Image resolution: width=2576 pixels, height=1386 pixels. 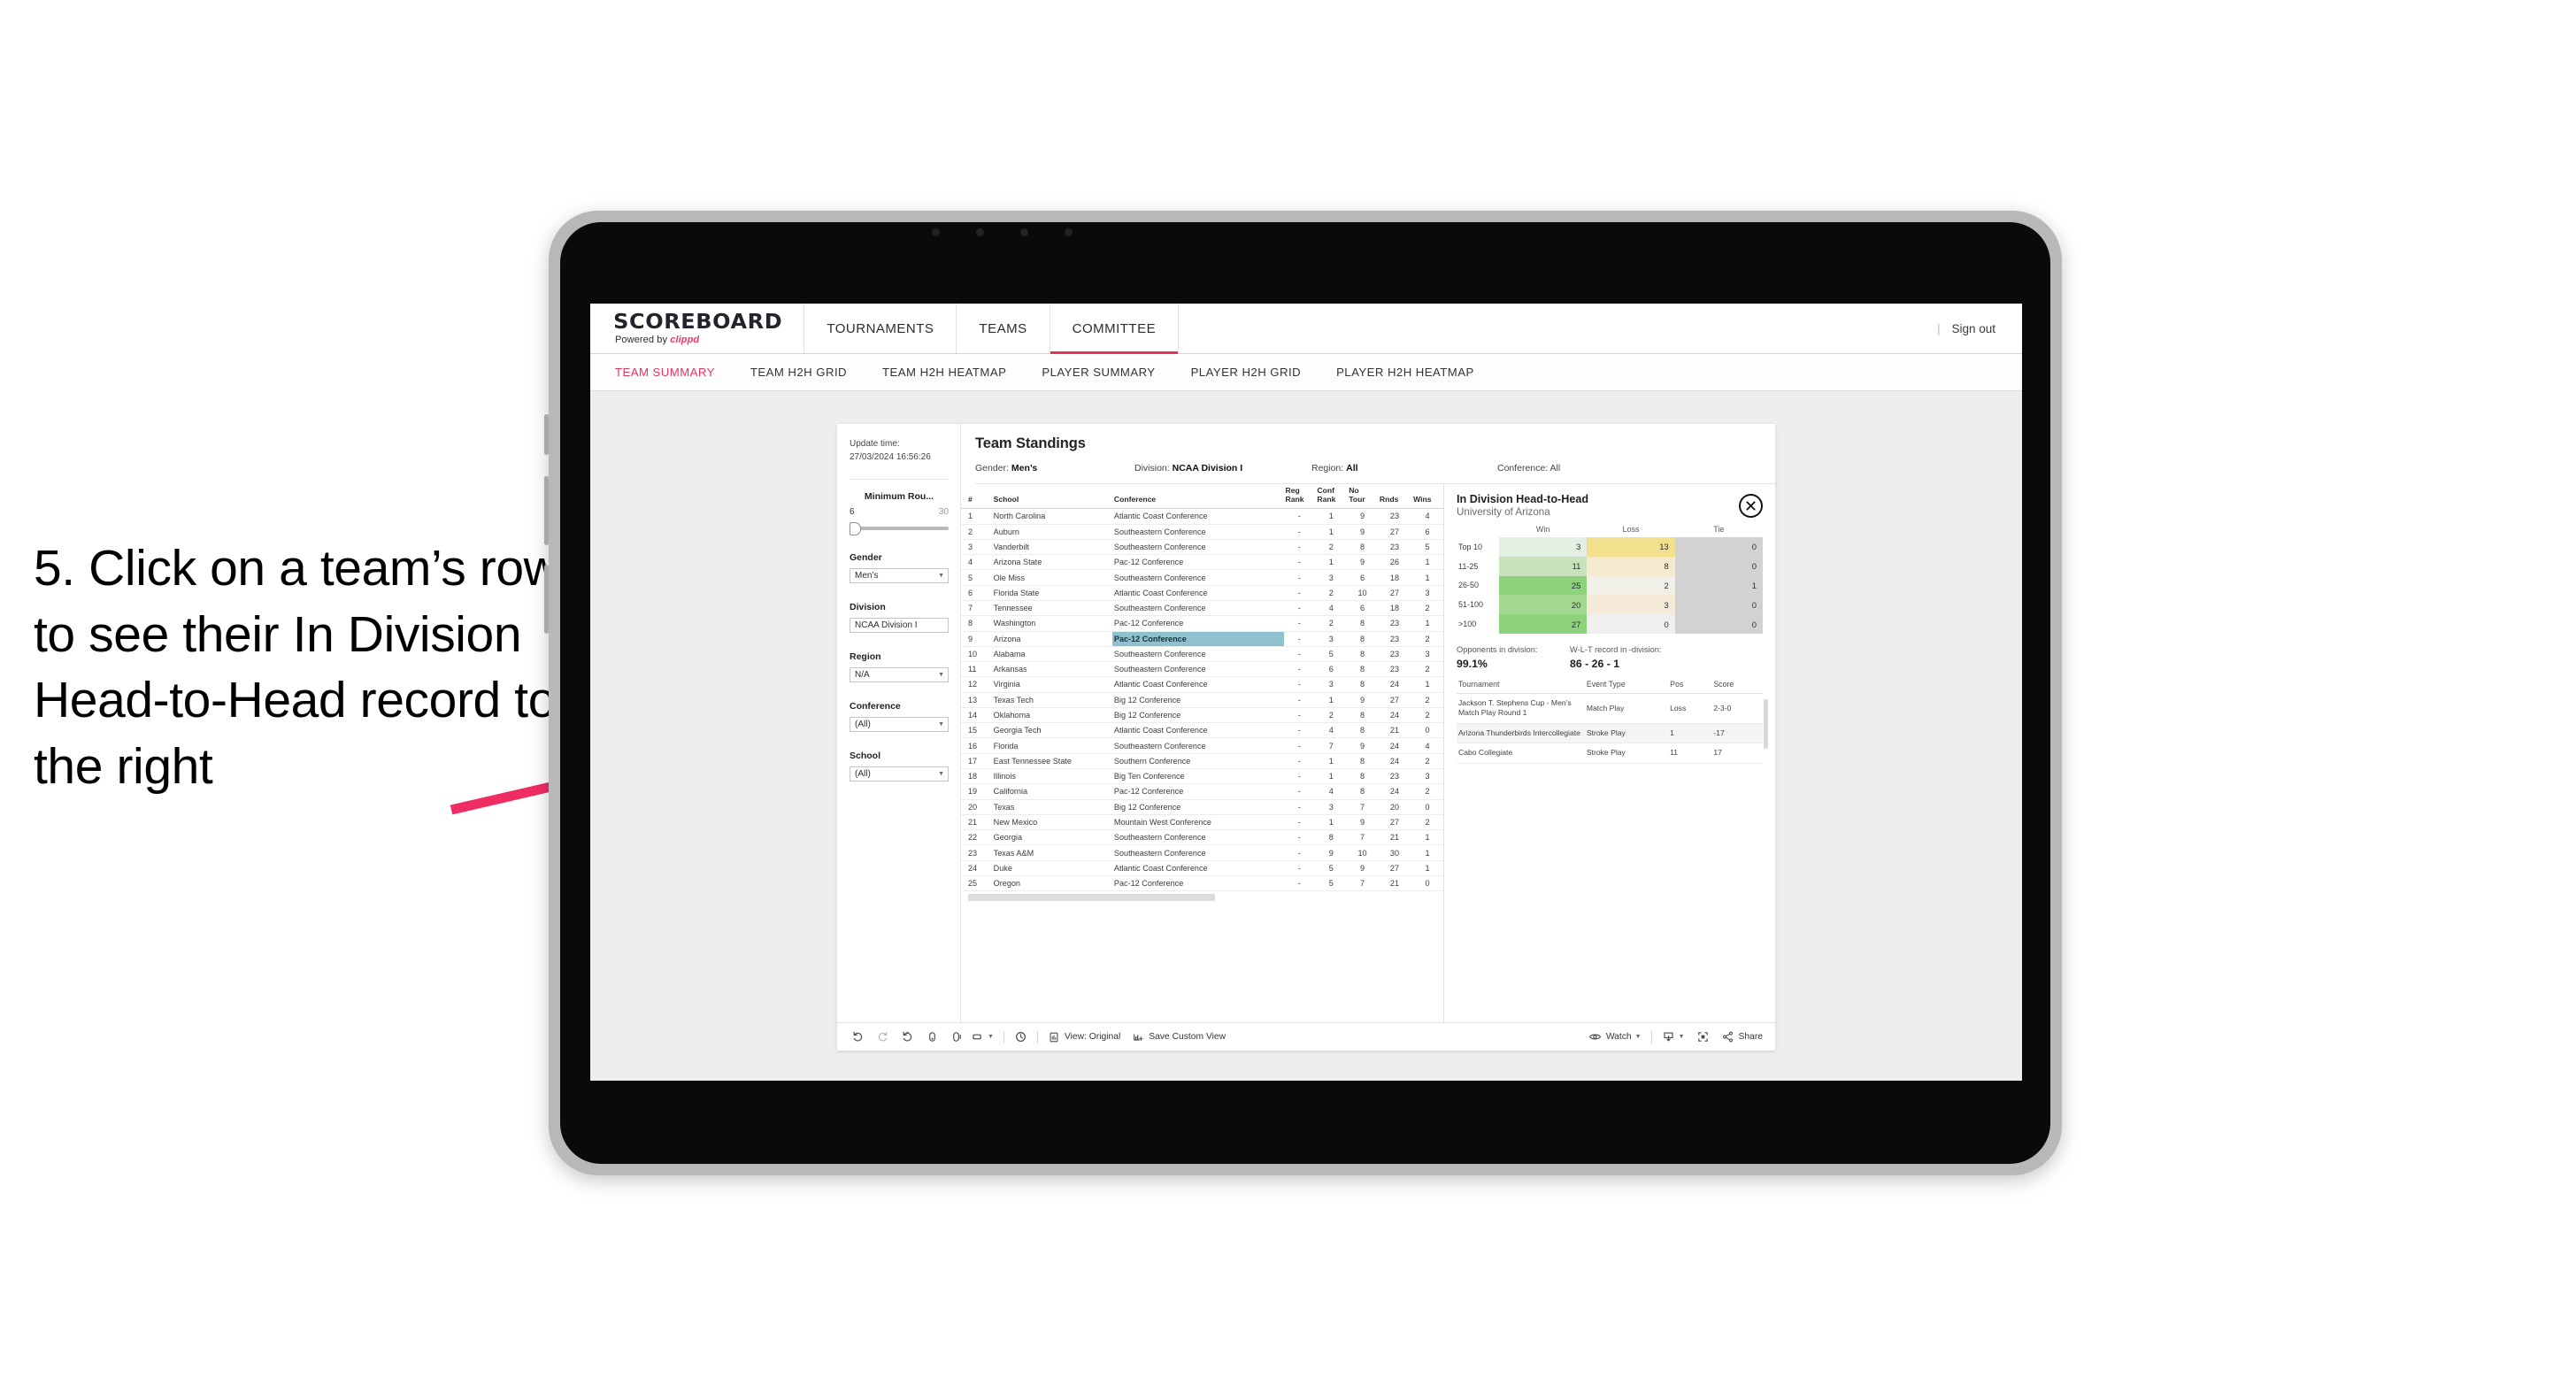 I want to click on cell-wins: 0, so click(x=1427, y=730).